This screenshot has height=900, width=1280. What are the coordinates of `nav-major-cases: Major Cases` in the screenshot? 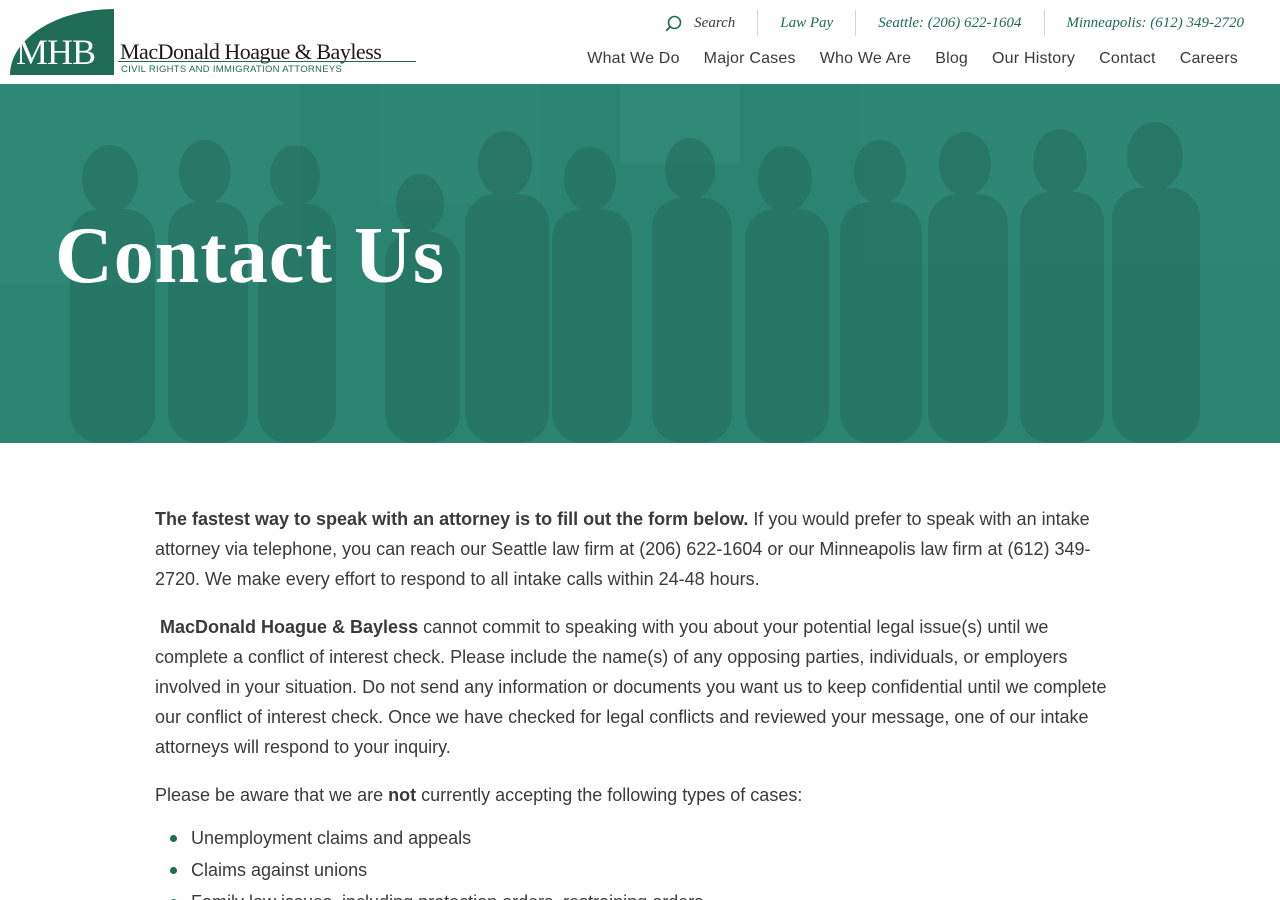 It's located at (750, 59).